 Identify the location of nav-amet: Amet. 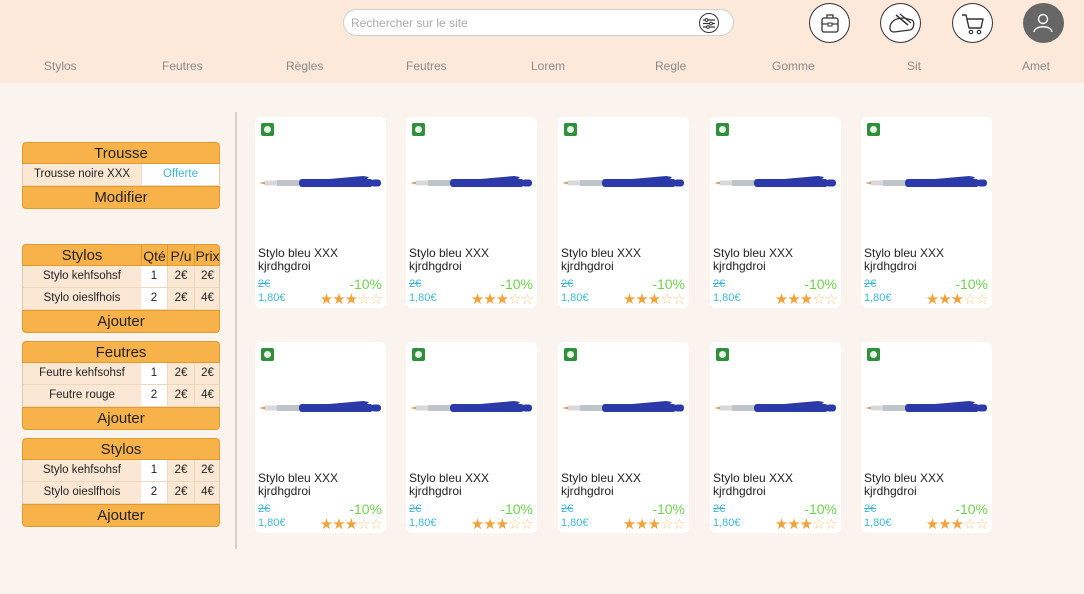
(1036, 66).